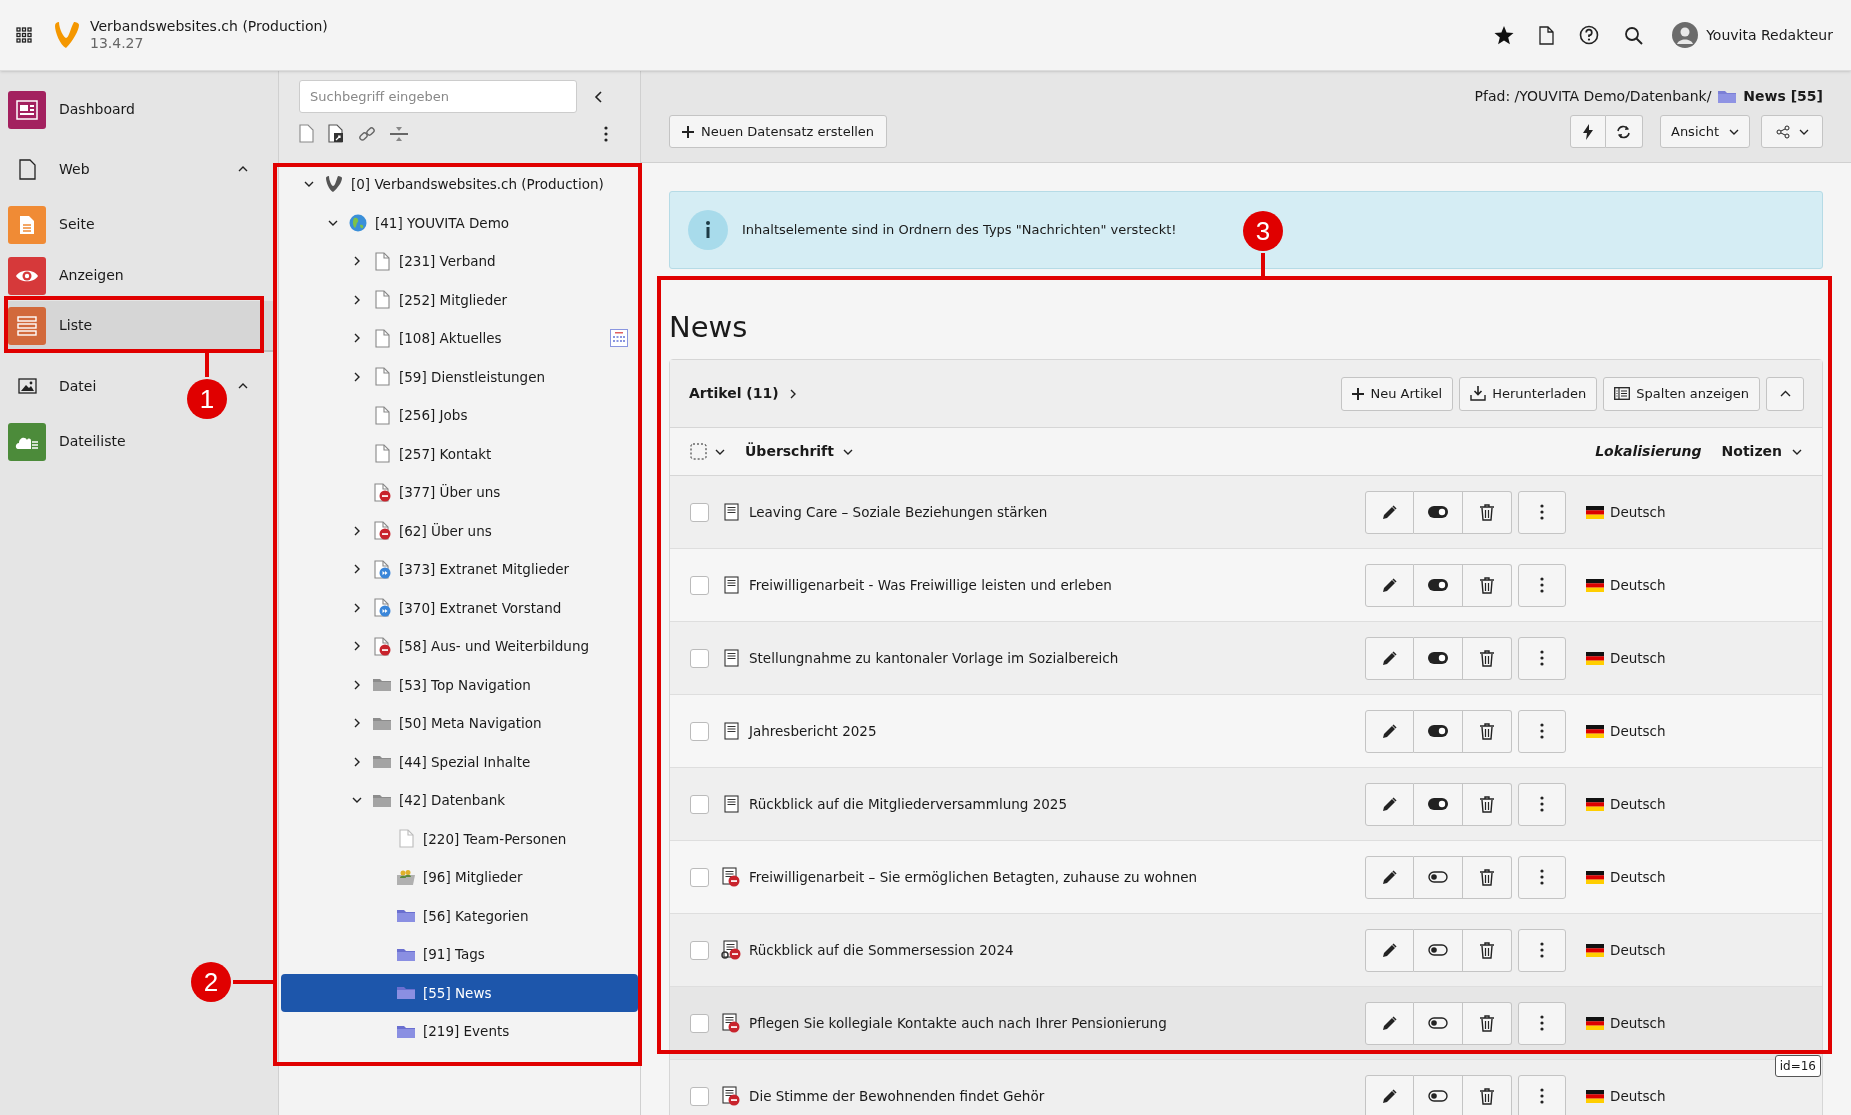 The height and width of the screenshot is (1115, 1851). What do you see at coordinates (459, 530) in the screenshot?
I see `tree-item: [62] Über uns` at bounding box center [459, 530].